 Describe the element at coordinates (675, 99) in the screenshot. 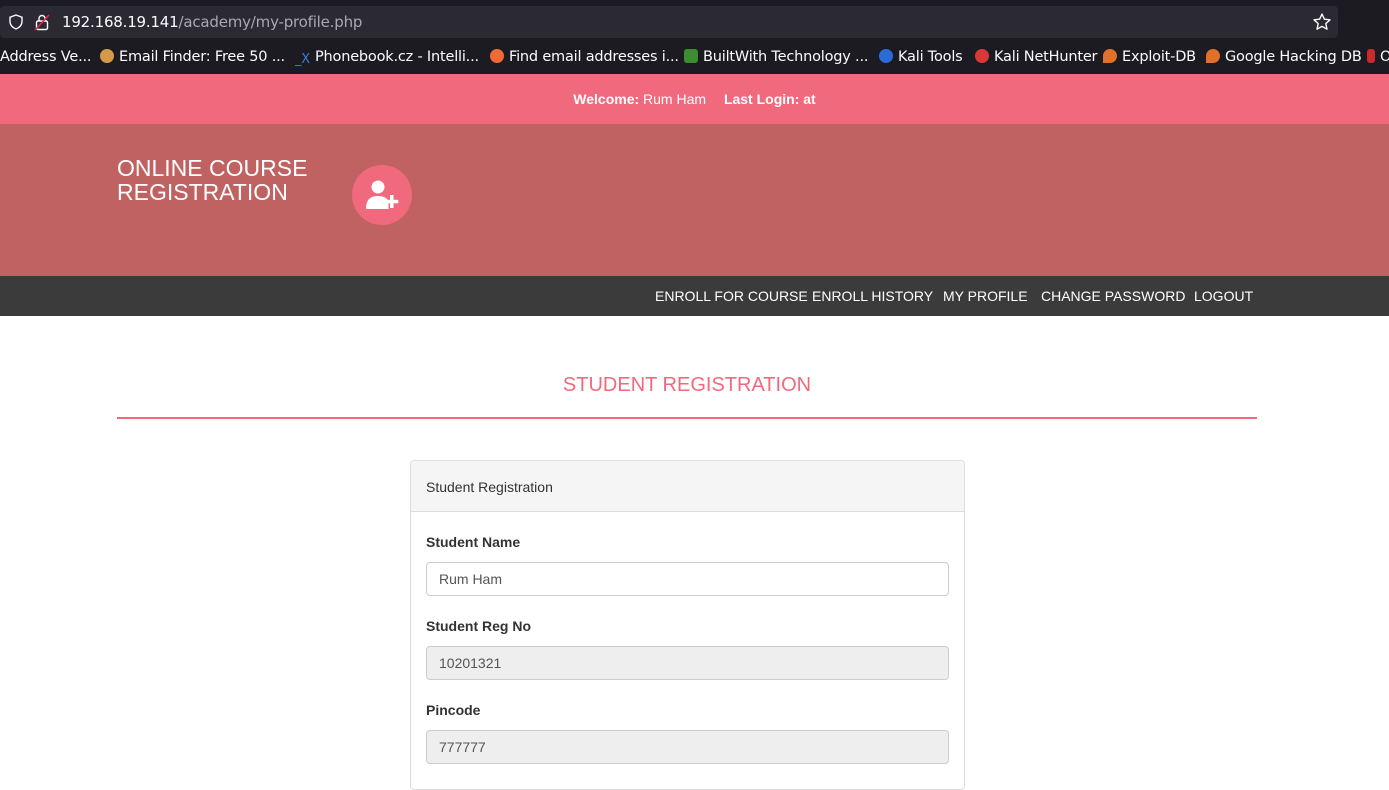

I see `welcome-name: Rum Ham` at that location.